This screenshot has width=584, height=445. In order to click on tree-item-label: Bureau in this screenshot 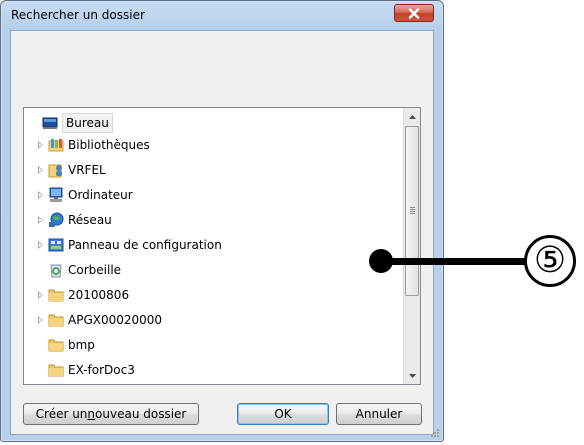, I will do `click(87, 123)`.